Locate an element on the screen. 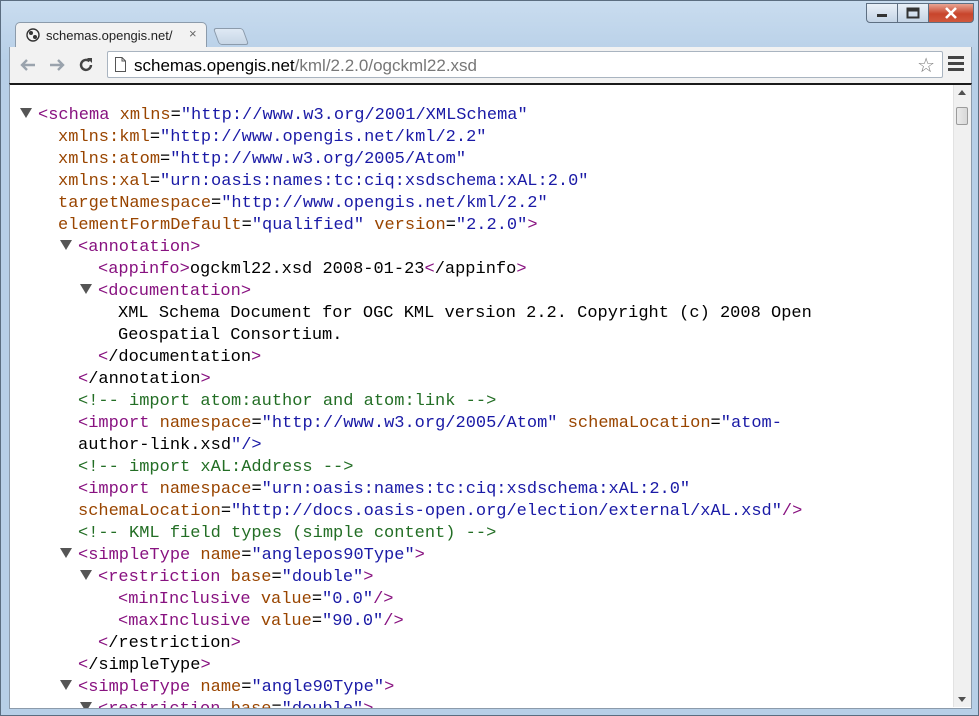 The height and width of the screenshot is (716, 979). minimize-glyph-icon is located at coordinates (882, 15).